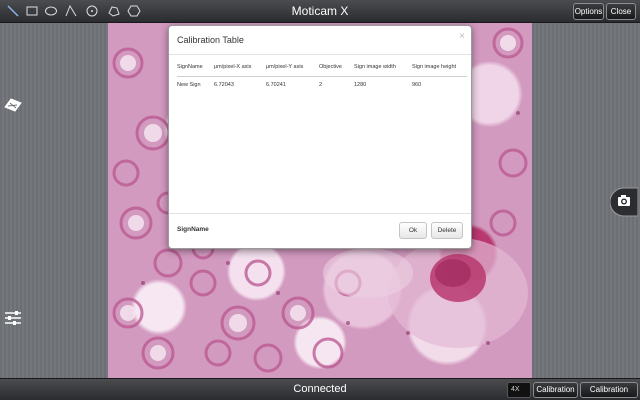 This screenshot has width=640, height=400. What do you see at coordinates (224, 85) in the screenshot?
I see `table-cell: 6.72043` at bounding box center [224, 85].